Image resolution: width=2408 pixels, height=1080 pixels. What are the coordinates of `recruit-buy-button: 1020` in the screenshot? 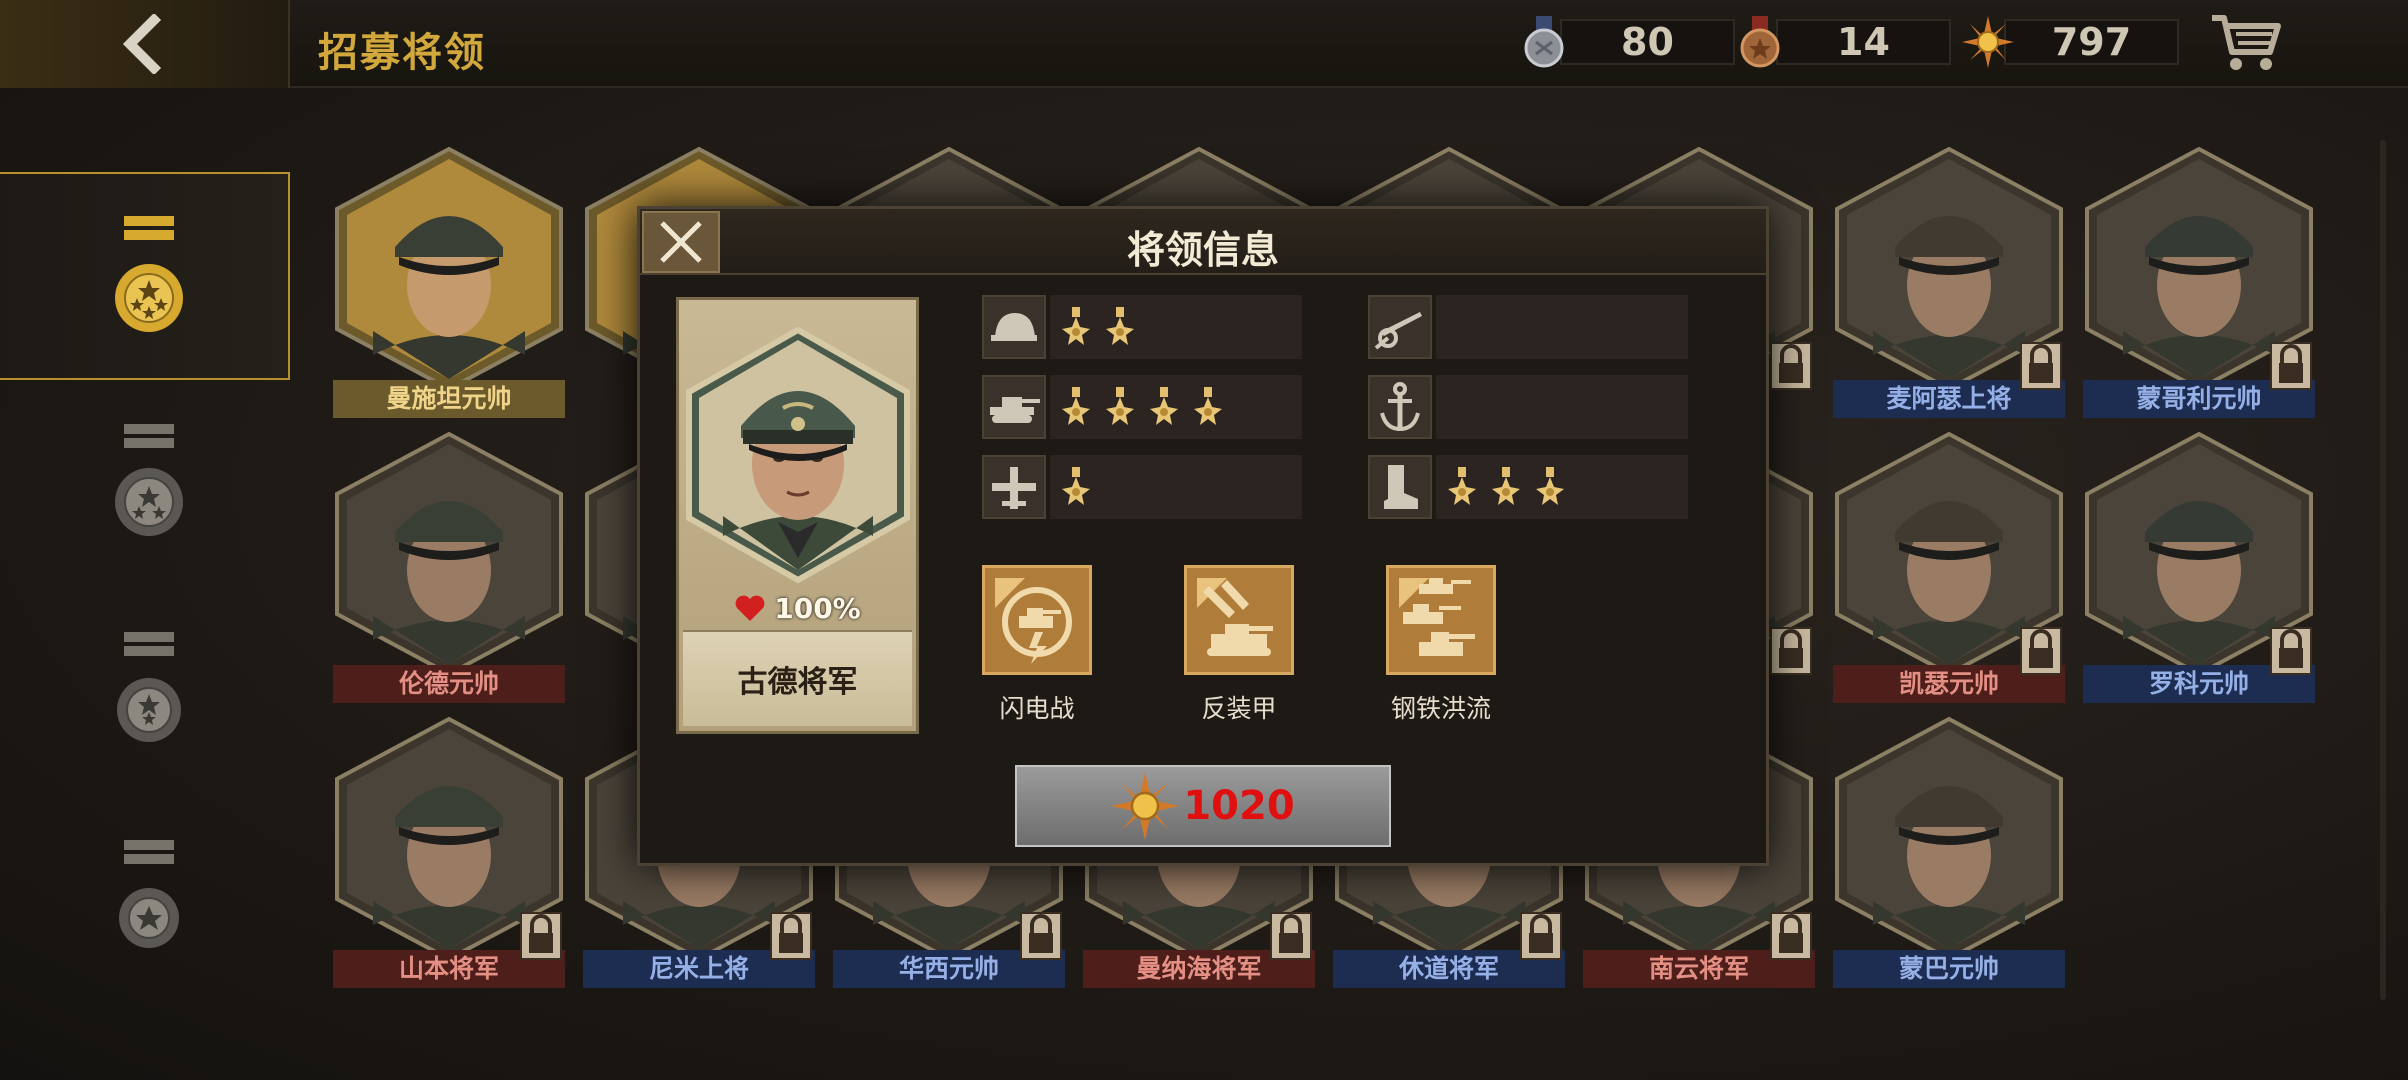 It's located at (1203, 806).